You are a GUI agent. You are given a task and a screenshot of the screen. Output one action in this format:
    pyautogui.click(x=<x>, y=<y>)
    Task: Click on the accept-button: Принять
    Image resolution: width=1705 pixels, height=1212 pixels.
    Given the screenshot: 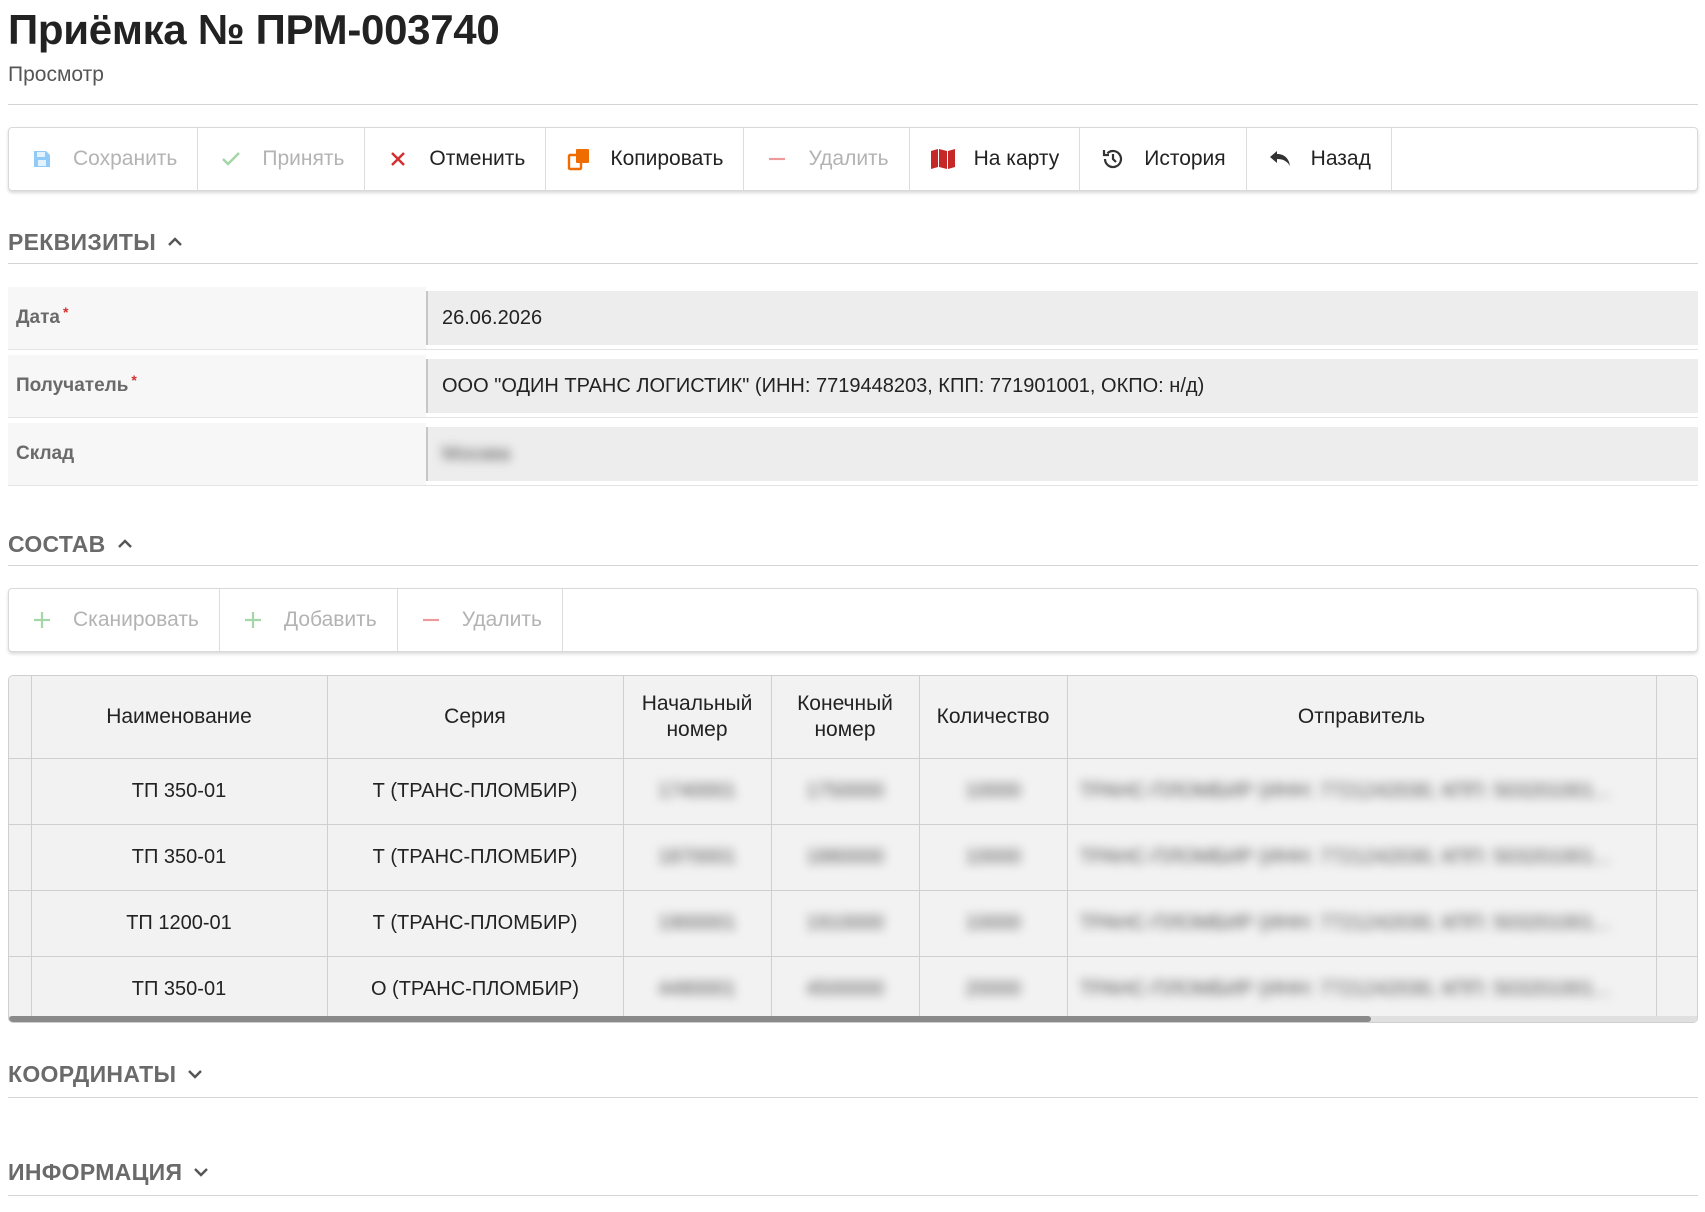 What is the action you would take?
    pyautogui.click(x=282, y=159)
    